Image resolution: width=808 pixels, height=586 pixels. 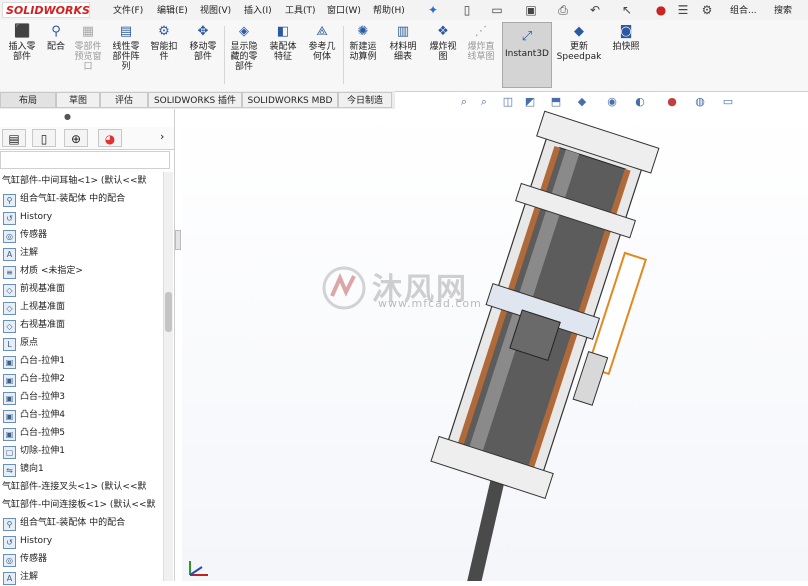 What do you see at coordinates (29, 253) in the screenshot?
I see `tree-item-label: 注解` at bounding box center [29, 253].